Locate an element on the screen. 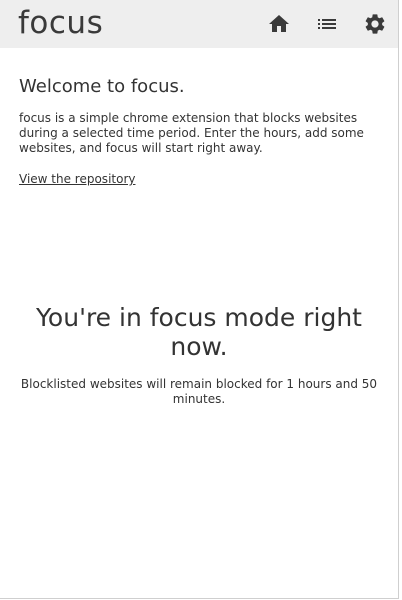 This screenshot has height=600, width=402. welcome-title: Welcome to focus. is located at coordinates (102, 86).